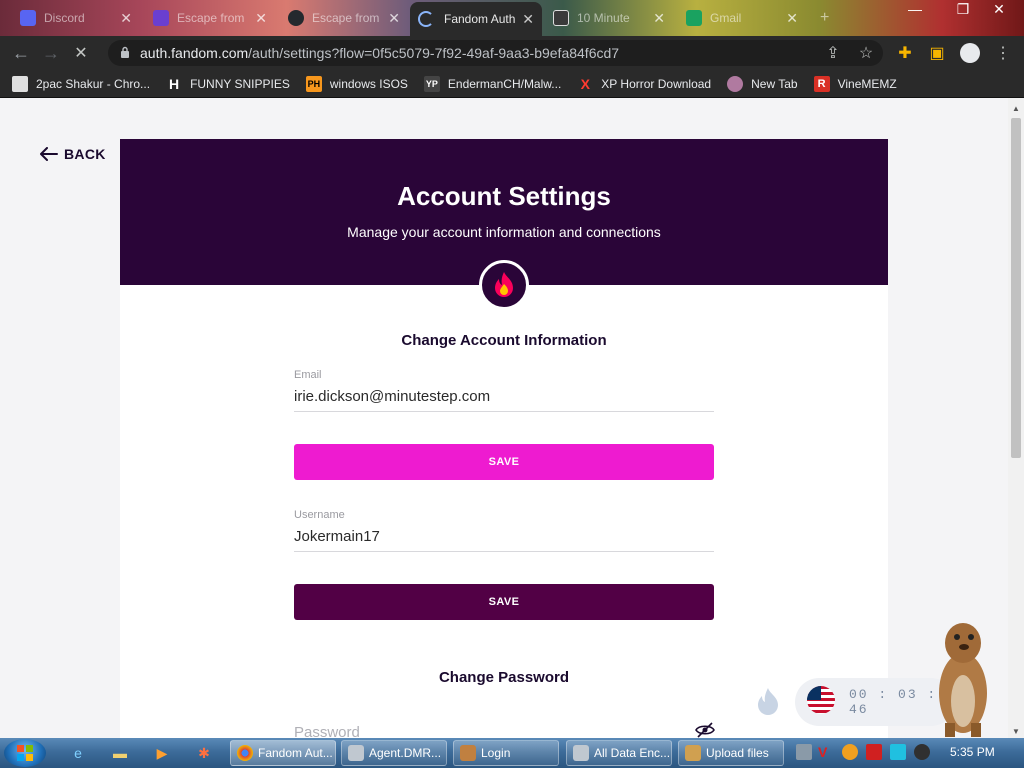 The width and height of the screenshot is (1024, 768). I want to click on tray-volume-icon, so click(922, 752).